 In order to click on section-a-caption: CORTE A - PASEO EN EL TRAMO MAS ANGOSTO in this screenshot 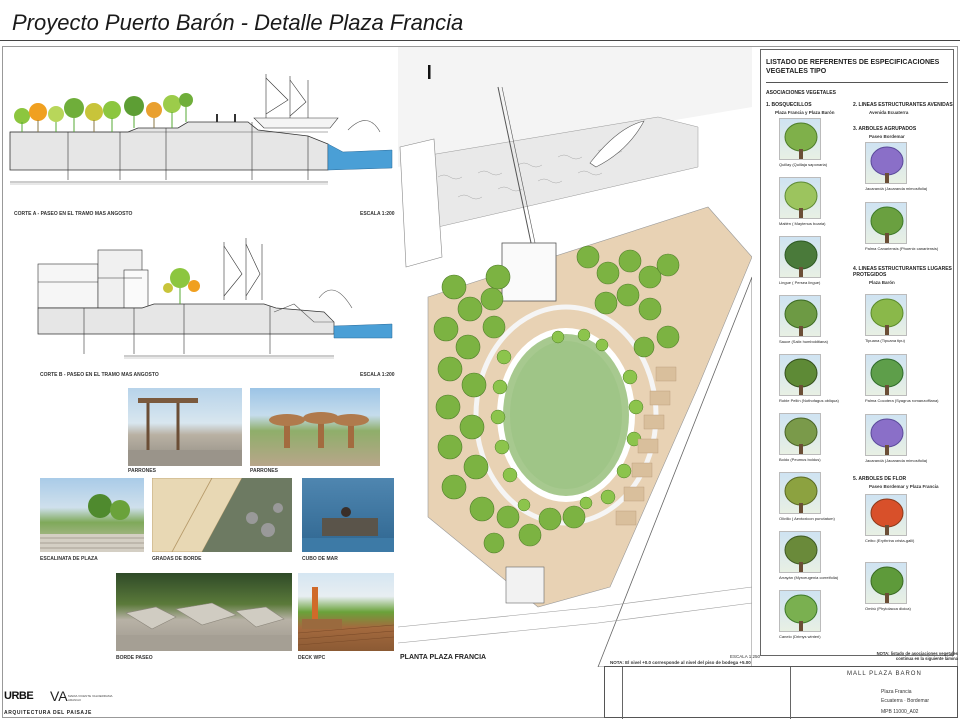, I will do `click(73, 214)`.